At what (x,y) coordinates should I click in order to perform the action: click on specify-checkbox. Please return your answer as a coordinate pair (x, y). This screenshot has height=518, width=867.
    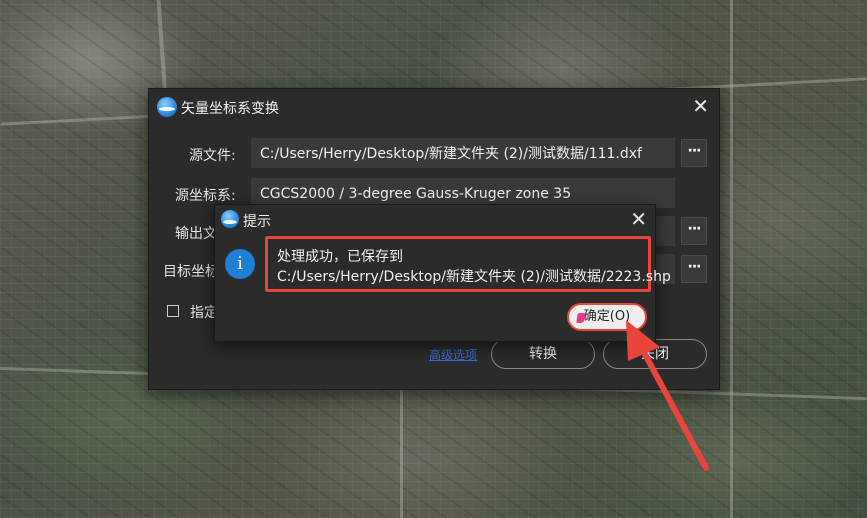
    Looking at the image, I should click on (173, 311).